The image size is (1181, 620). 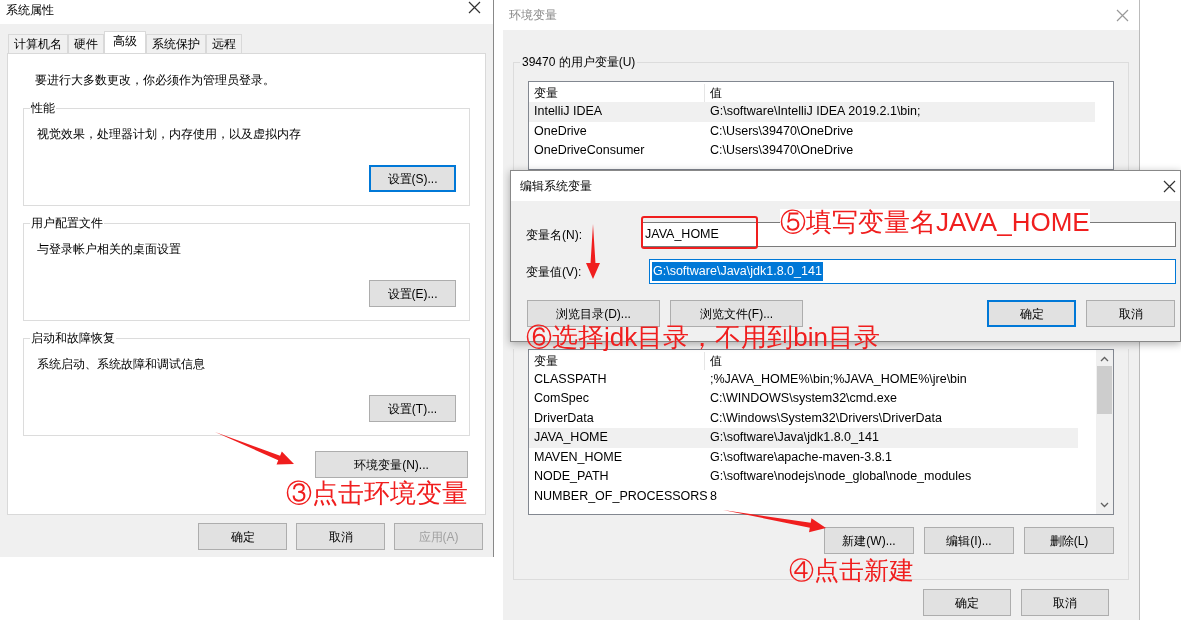 What do you see at coordinates (851, 570) in the screenshot?
I see `annotation-text: ④点击新建` at bounding box center [851, 570].